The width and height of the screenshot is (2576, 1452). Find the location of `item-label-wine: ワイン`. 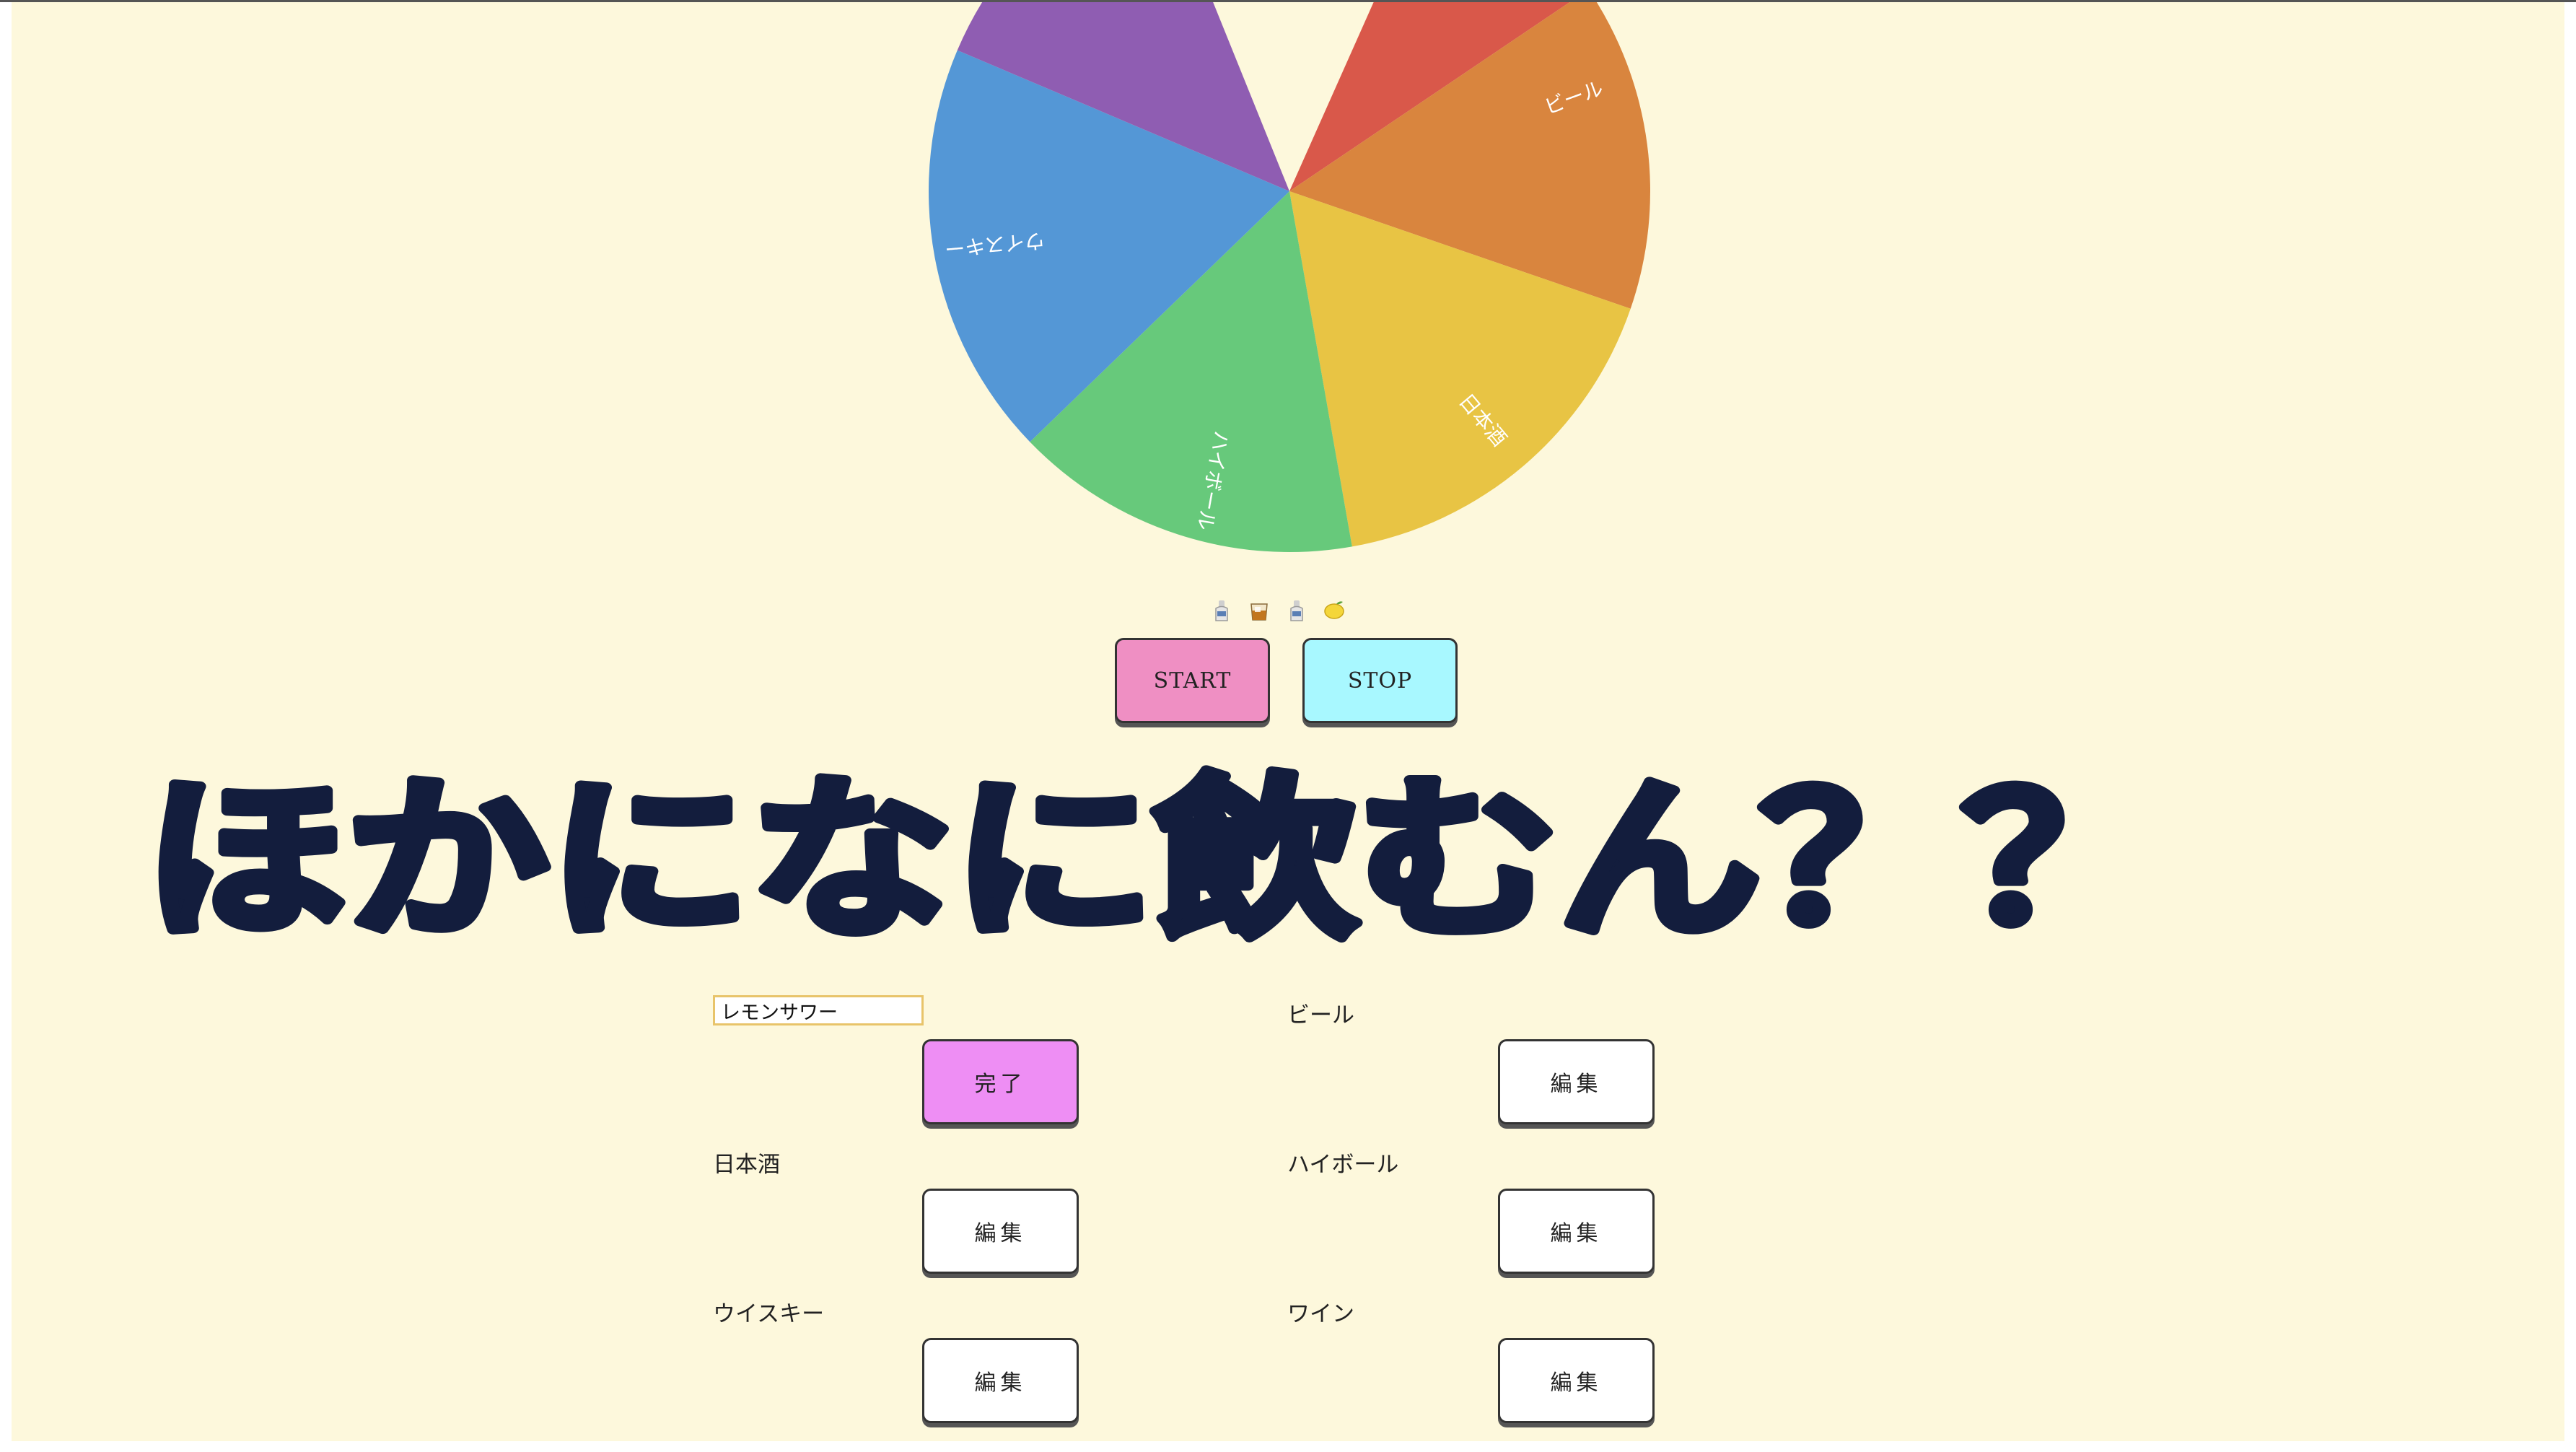

item-label-wine: ワイン is located at coordinates (1320, 1314).